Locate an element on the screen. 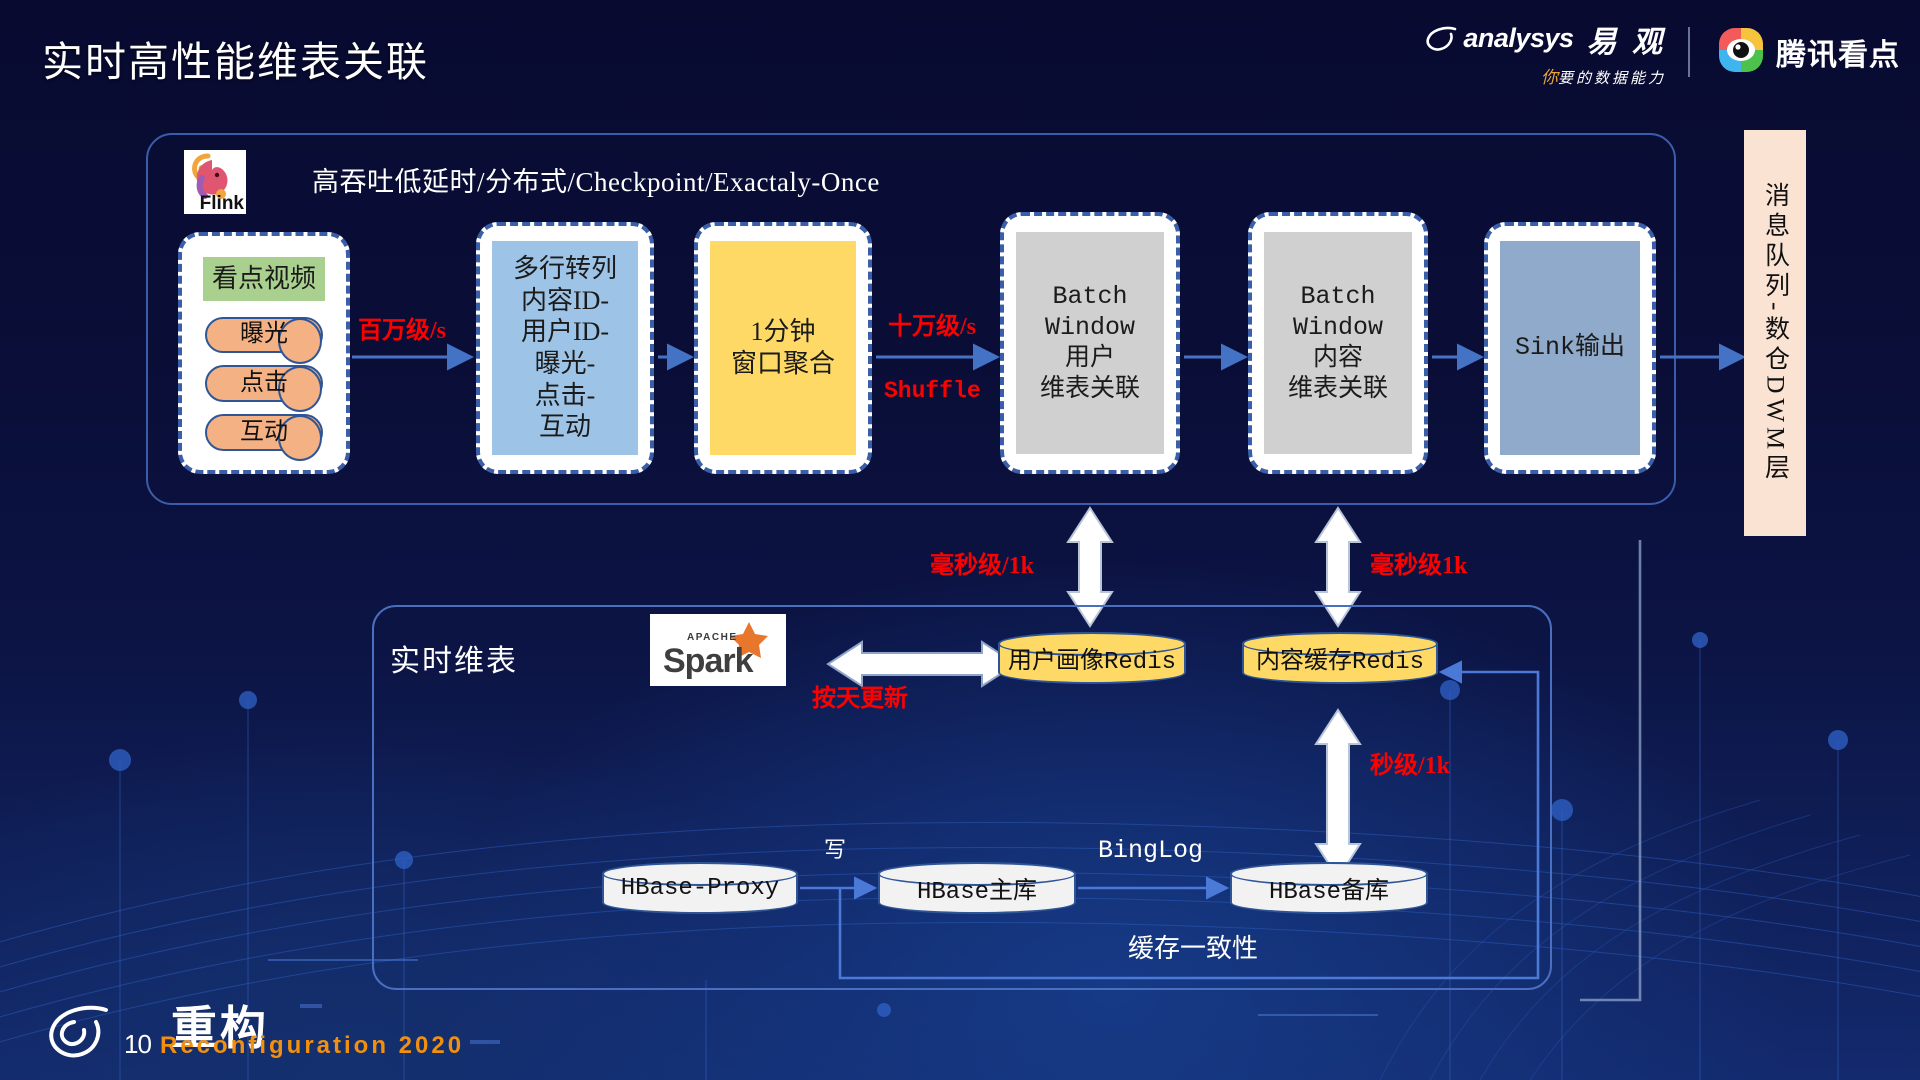 The image size is (1920, 1080). bw-user-line-2: Window is located at coordinates (1089, 327).